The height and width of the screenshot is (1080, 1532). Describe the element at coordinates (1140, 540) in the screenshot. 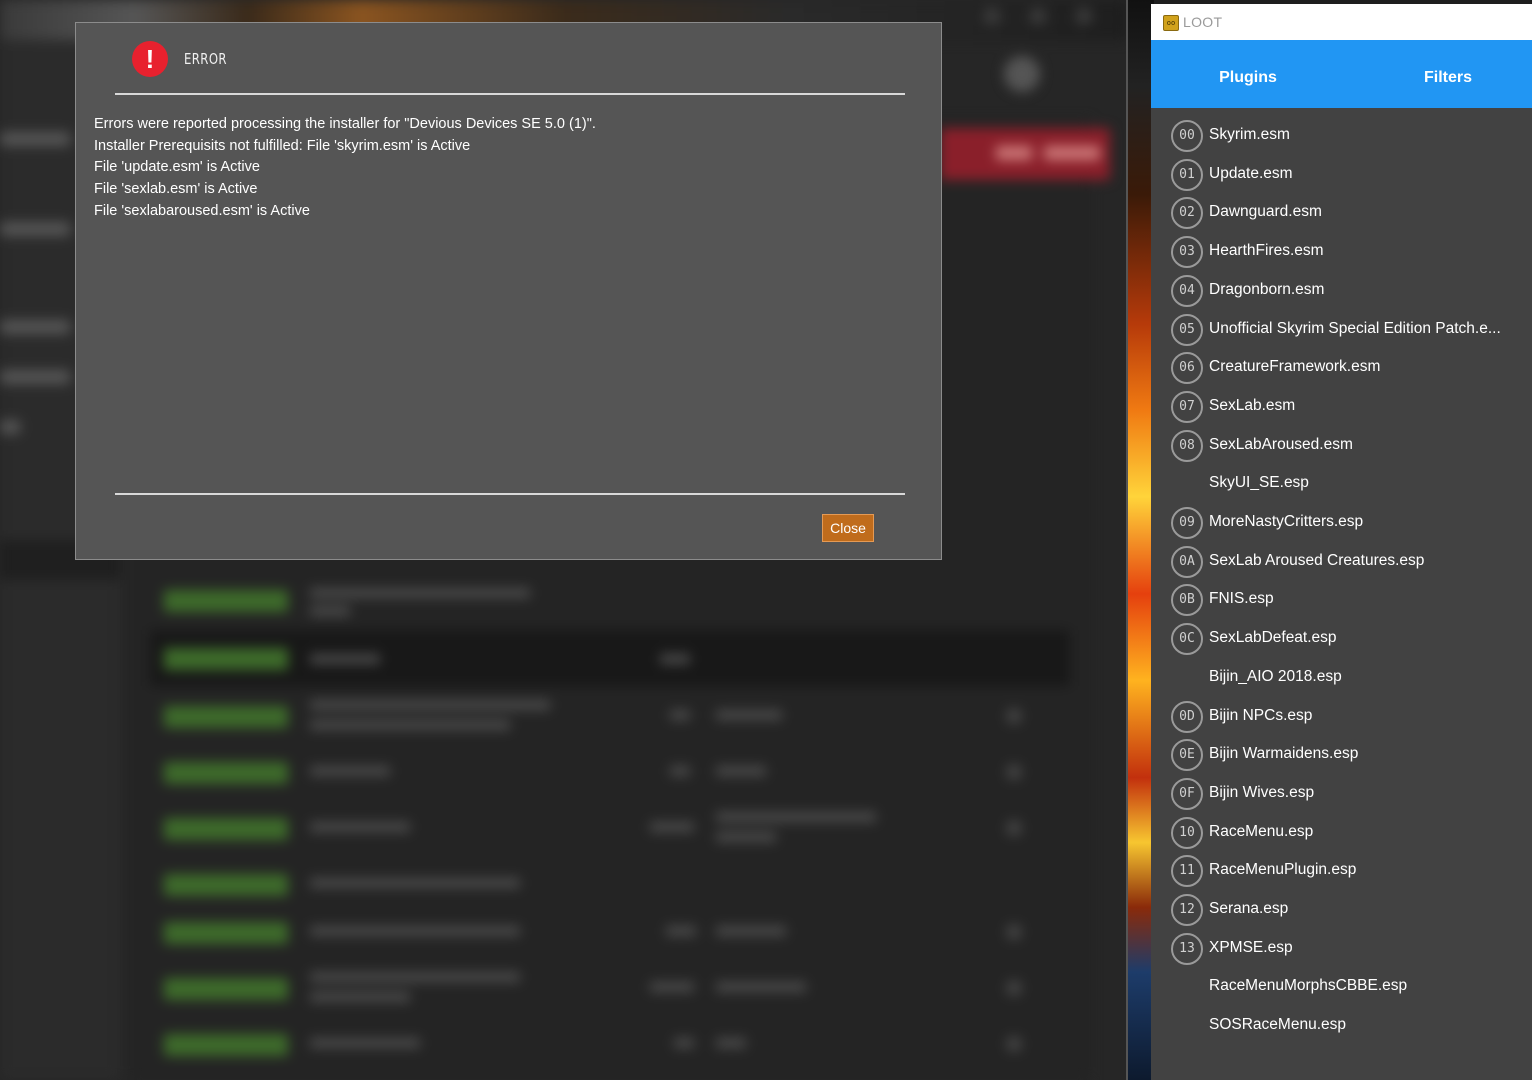

I see `desktop-wallpaper-strip` at that location.